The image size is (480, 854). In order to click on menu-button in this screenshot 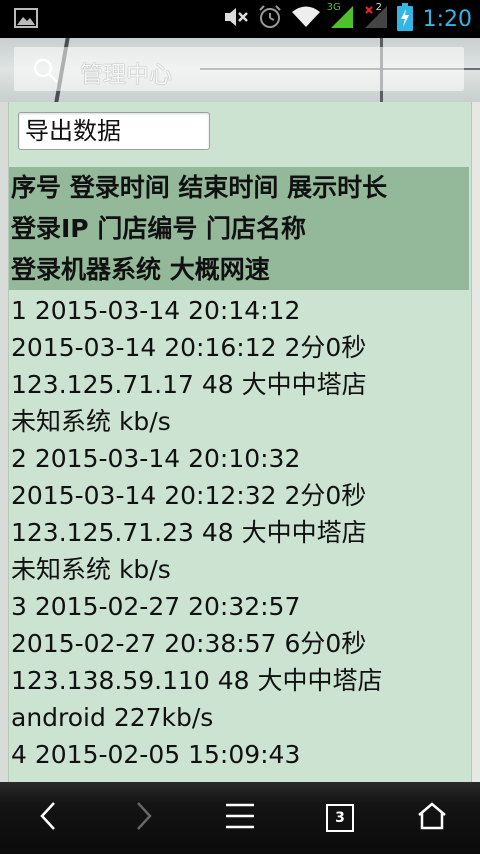, I will do `click(240, 818)`.